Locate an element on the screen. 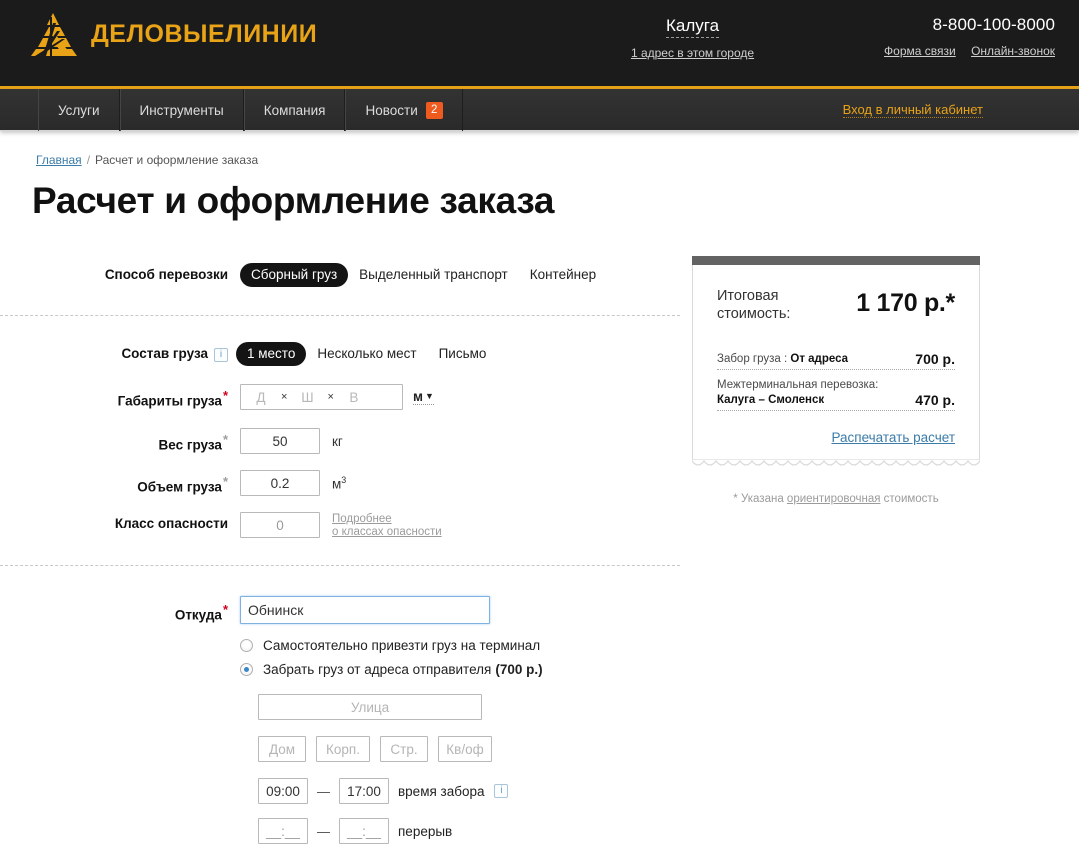  row-volume: Объем груза* м3 is located at coordinates (340, 475).